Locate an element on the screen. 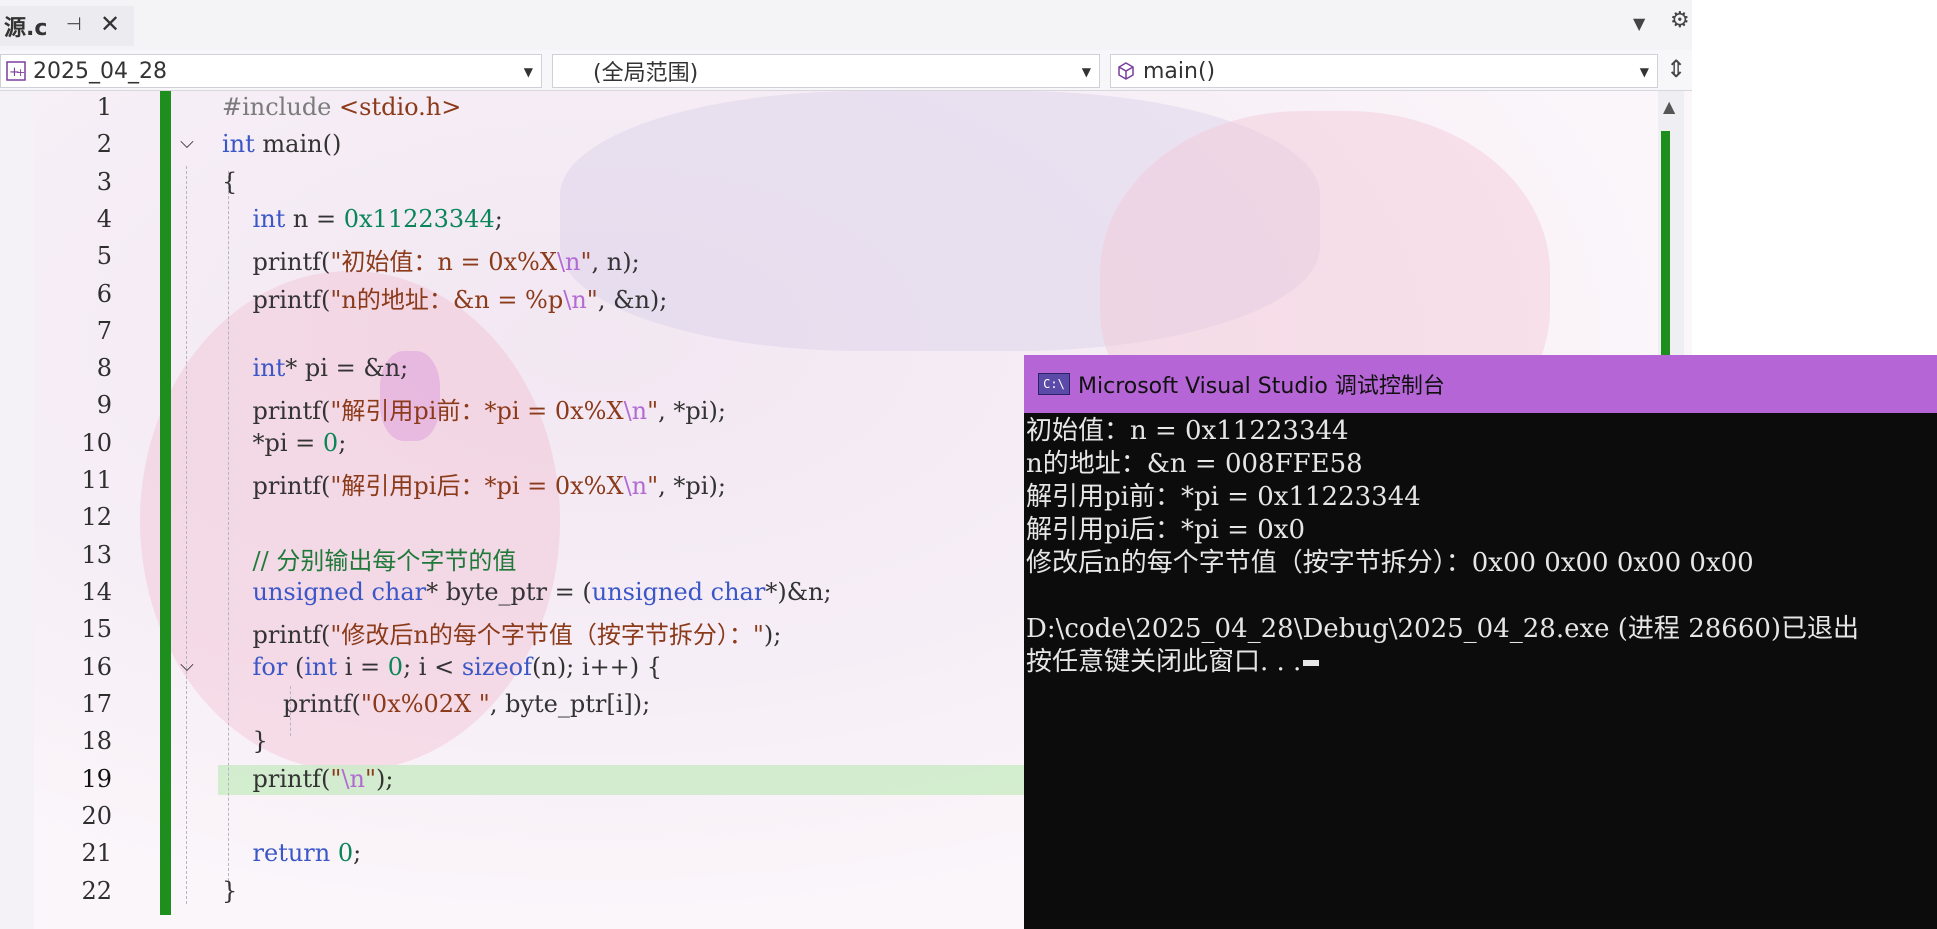 The height and width of the screenshot is (929, 1937). change-tracking-bar is located at coordinates (165, 503).